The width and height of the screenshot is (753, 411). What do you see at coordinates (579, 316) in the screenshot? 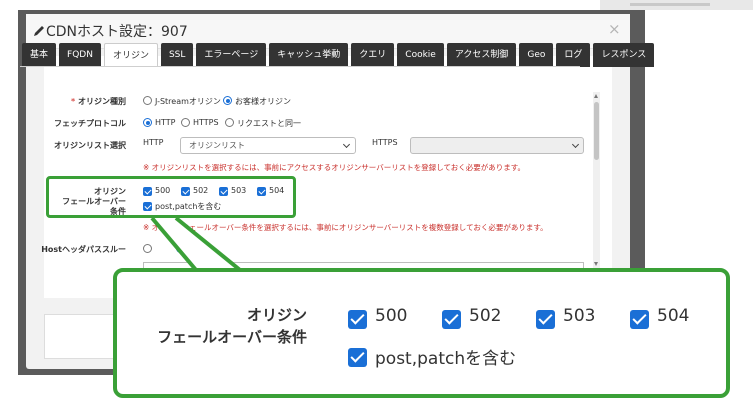
I see `zoom-503-label: 503` at bounding box center [579, 316].